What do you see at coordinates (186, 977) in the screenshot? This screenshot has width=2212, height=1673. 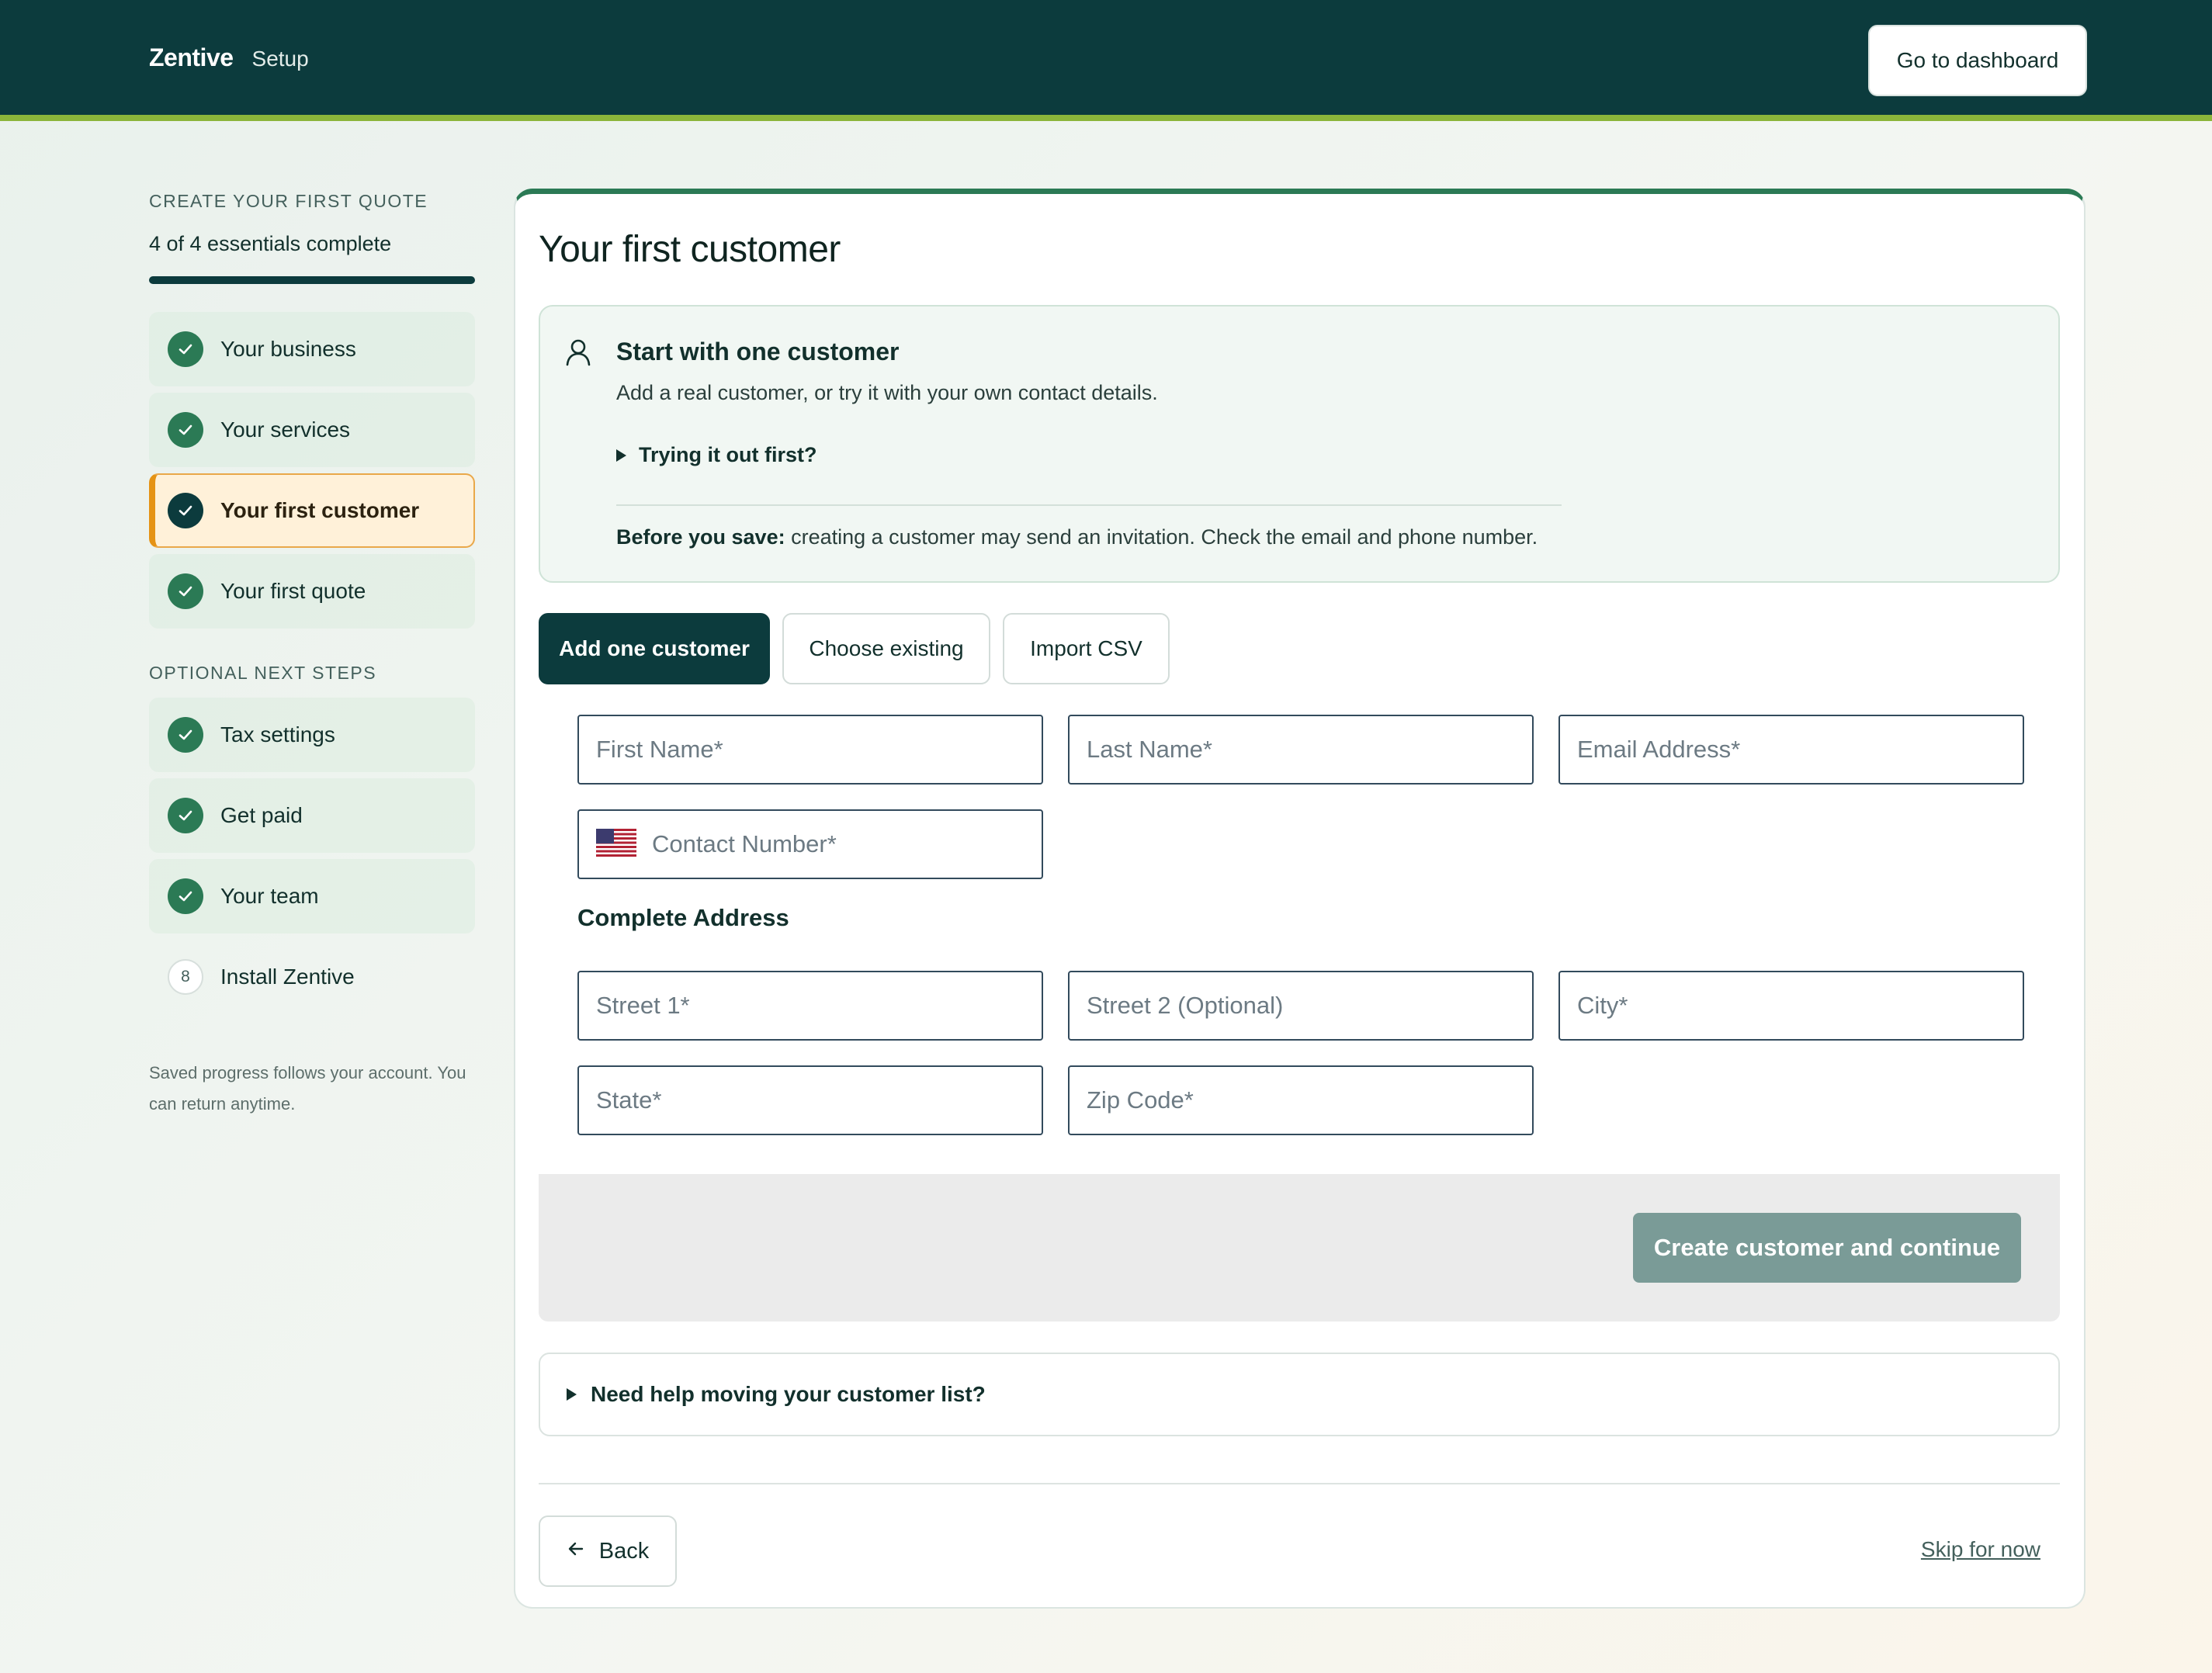 I see `step-number: 8` at bounding box center [186, 977].